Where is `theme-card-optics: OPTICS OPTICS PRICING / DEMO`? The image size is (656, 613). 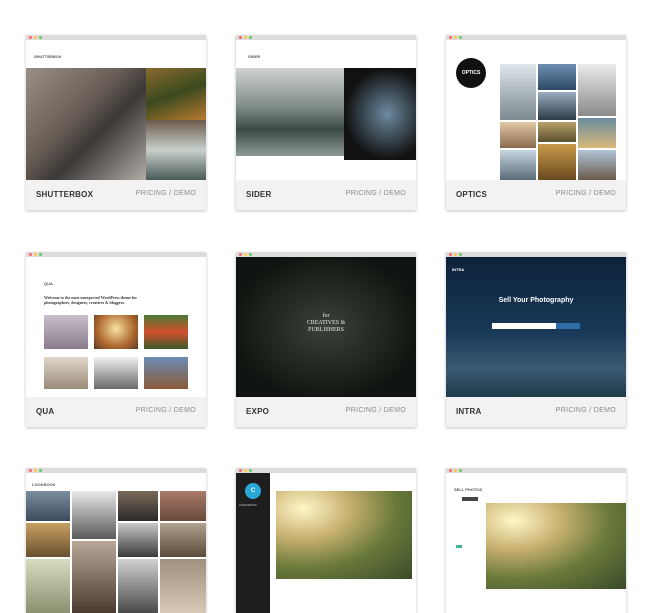
theme-card-optics: OPTICS OPTICS PRICING / DEMO is located at coordinates (536, 122).